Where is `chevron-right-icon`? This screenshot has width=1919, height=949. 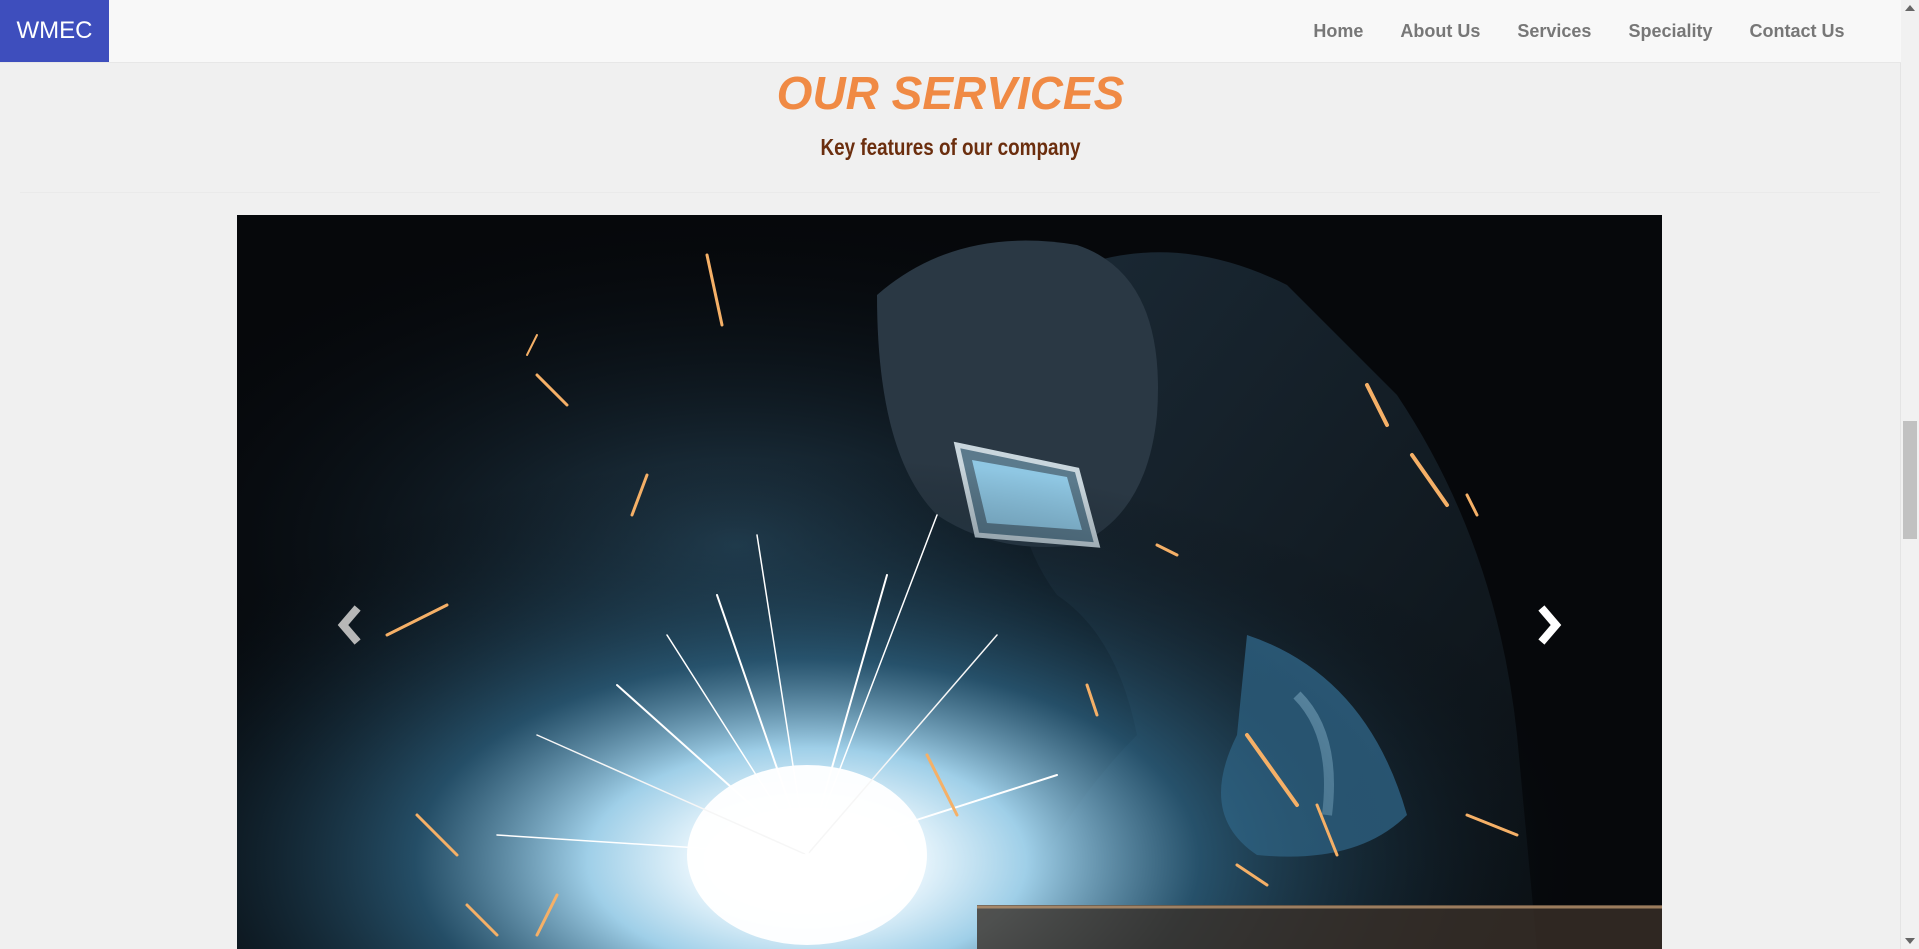
chevron-right-icon is located at coordinates (1550, 625).